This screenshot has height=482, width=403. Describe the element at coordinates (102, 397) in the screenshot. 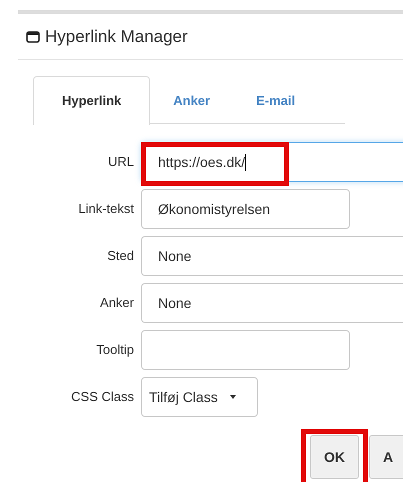

I see `field-label: CSS Class` at that location.